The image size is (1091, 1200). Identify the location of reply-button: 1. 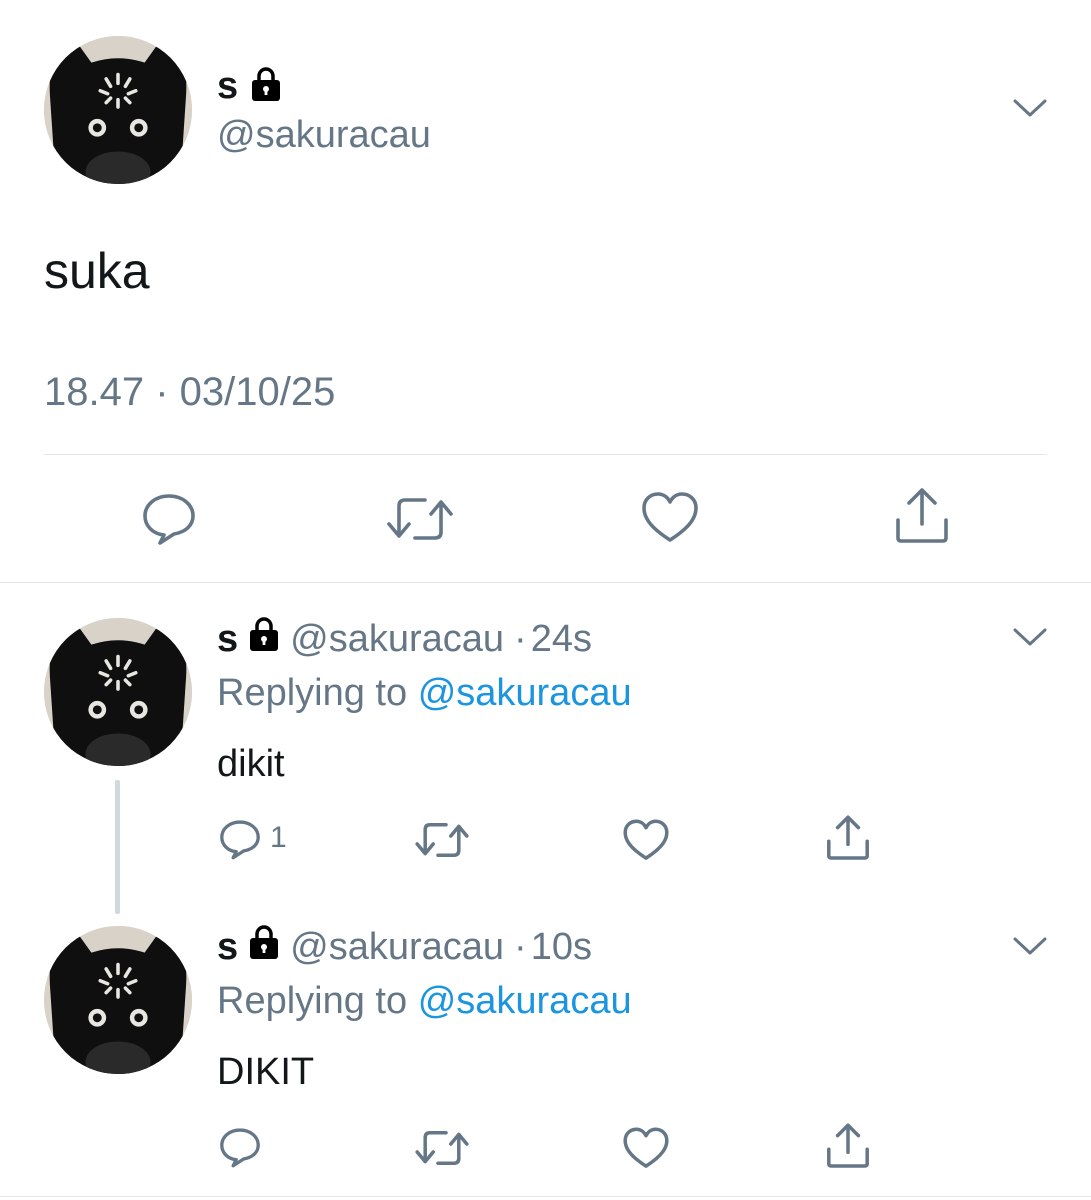
(252, 838).